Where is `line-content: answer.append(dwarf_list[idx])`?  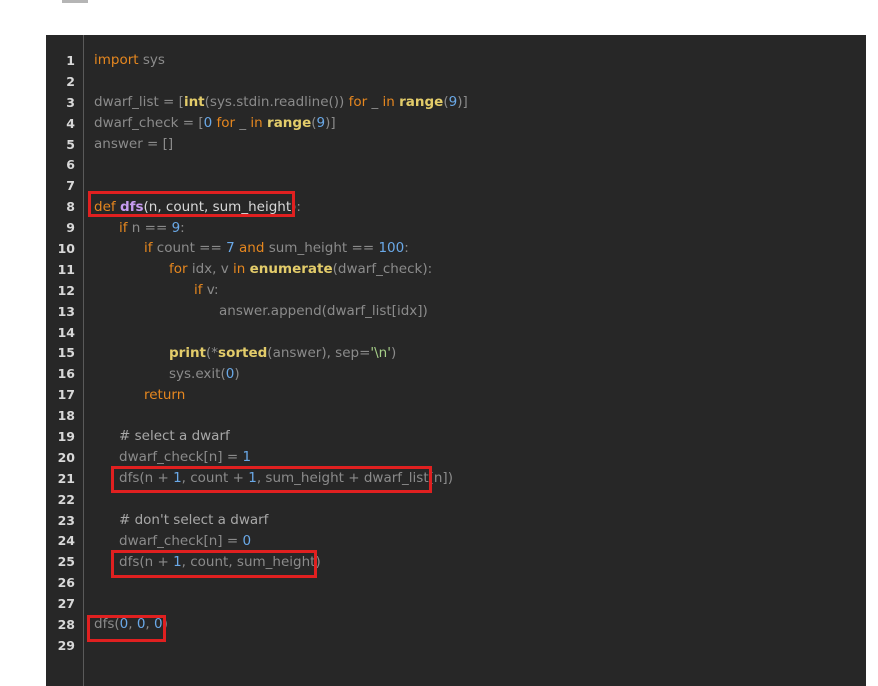 line-content: answer.append(dwarf_list[idx]) is located at coordinates (261, 311).